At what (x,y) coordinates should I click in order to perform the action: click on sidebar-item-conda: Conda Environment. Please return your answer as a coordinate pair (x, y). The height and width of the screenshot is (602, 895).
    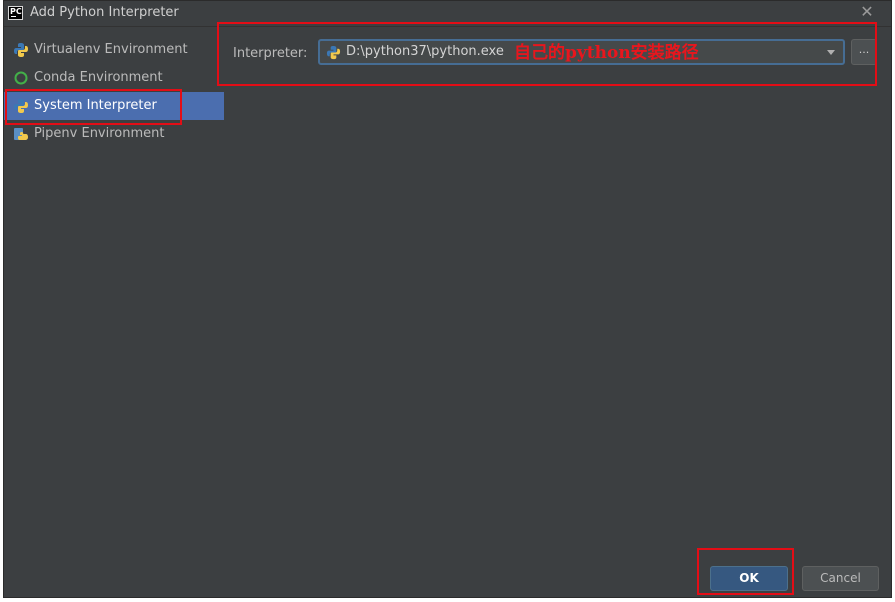
    Looking at the image, I should click on (114, 78).